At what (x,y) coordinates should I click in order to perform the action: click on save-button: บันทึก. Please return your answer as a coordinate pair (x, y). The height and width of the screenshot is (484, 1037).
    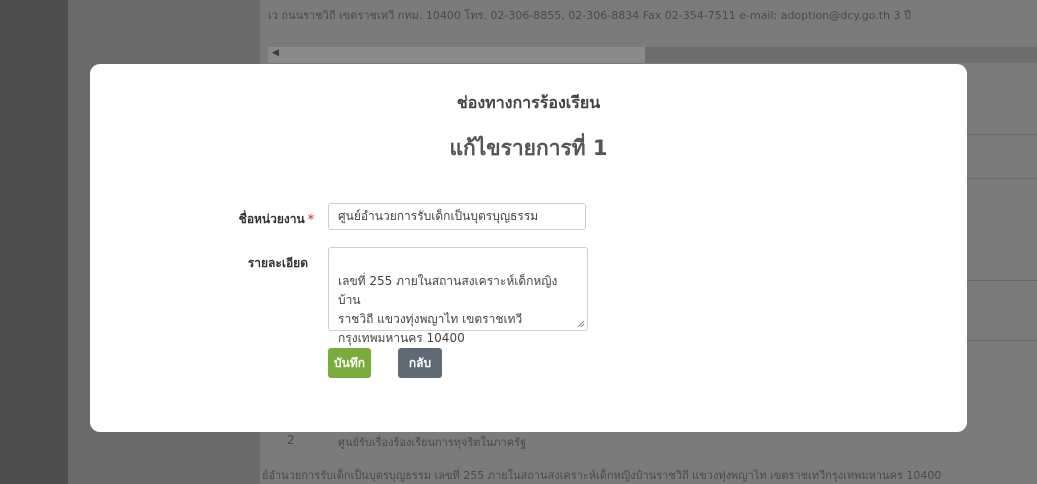
    Looking at the image, I should click on (349, 363).